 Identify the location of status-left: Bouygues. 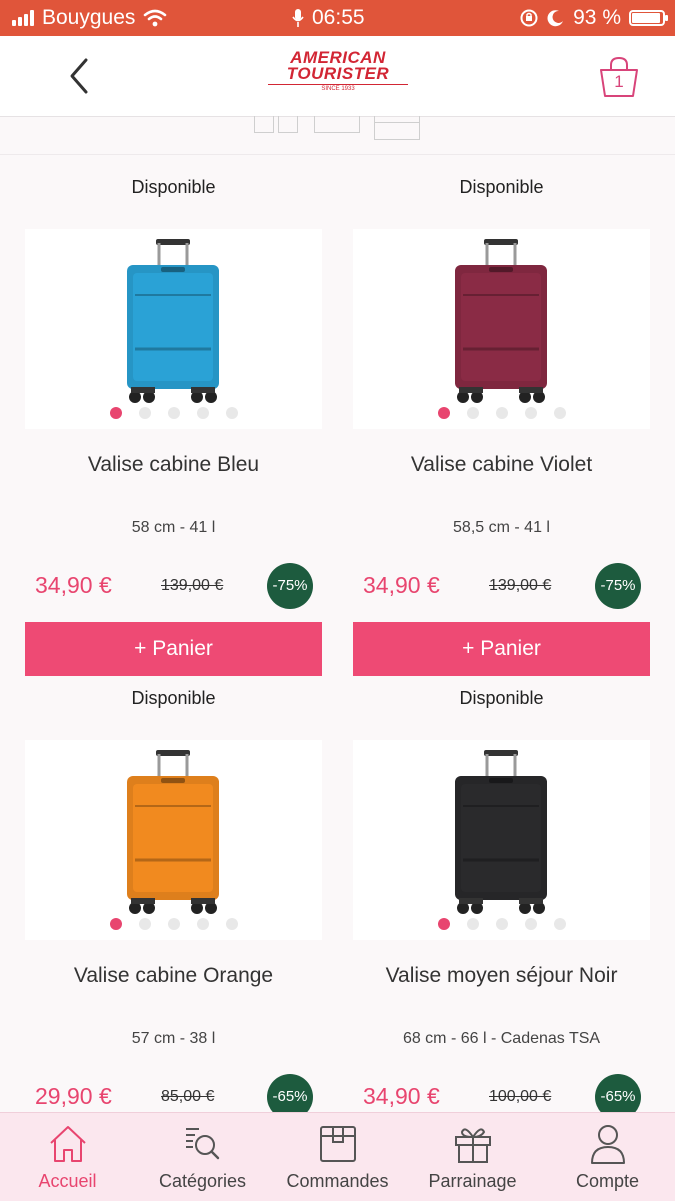
(89, 18).